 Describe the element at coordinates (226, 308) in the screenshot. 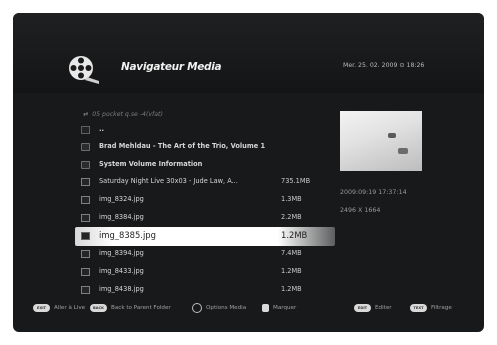

I see `footer-label: Options Media` at that location.